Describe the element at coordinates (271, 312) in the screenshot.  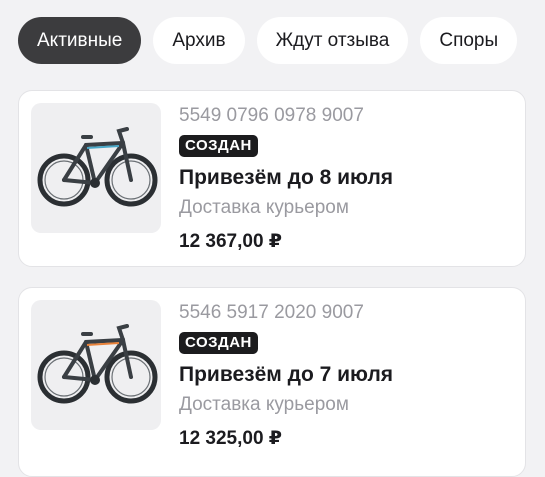
I see `order-number: 5546 5917 2020 9007` at that location.